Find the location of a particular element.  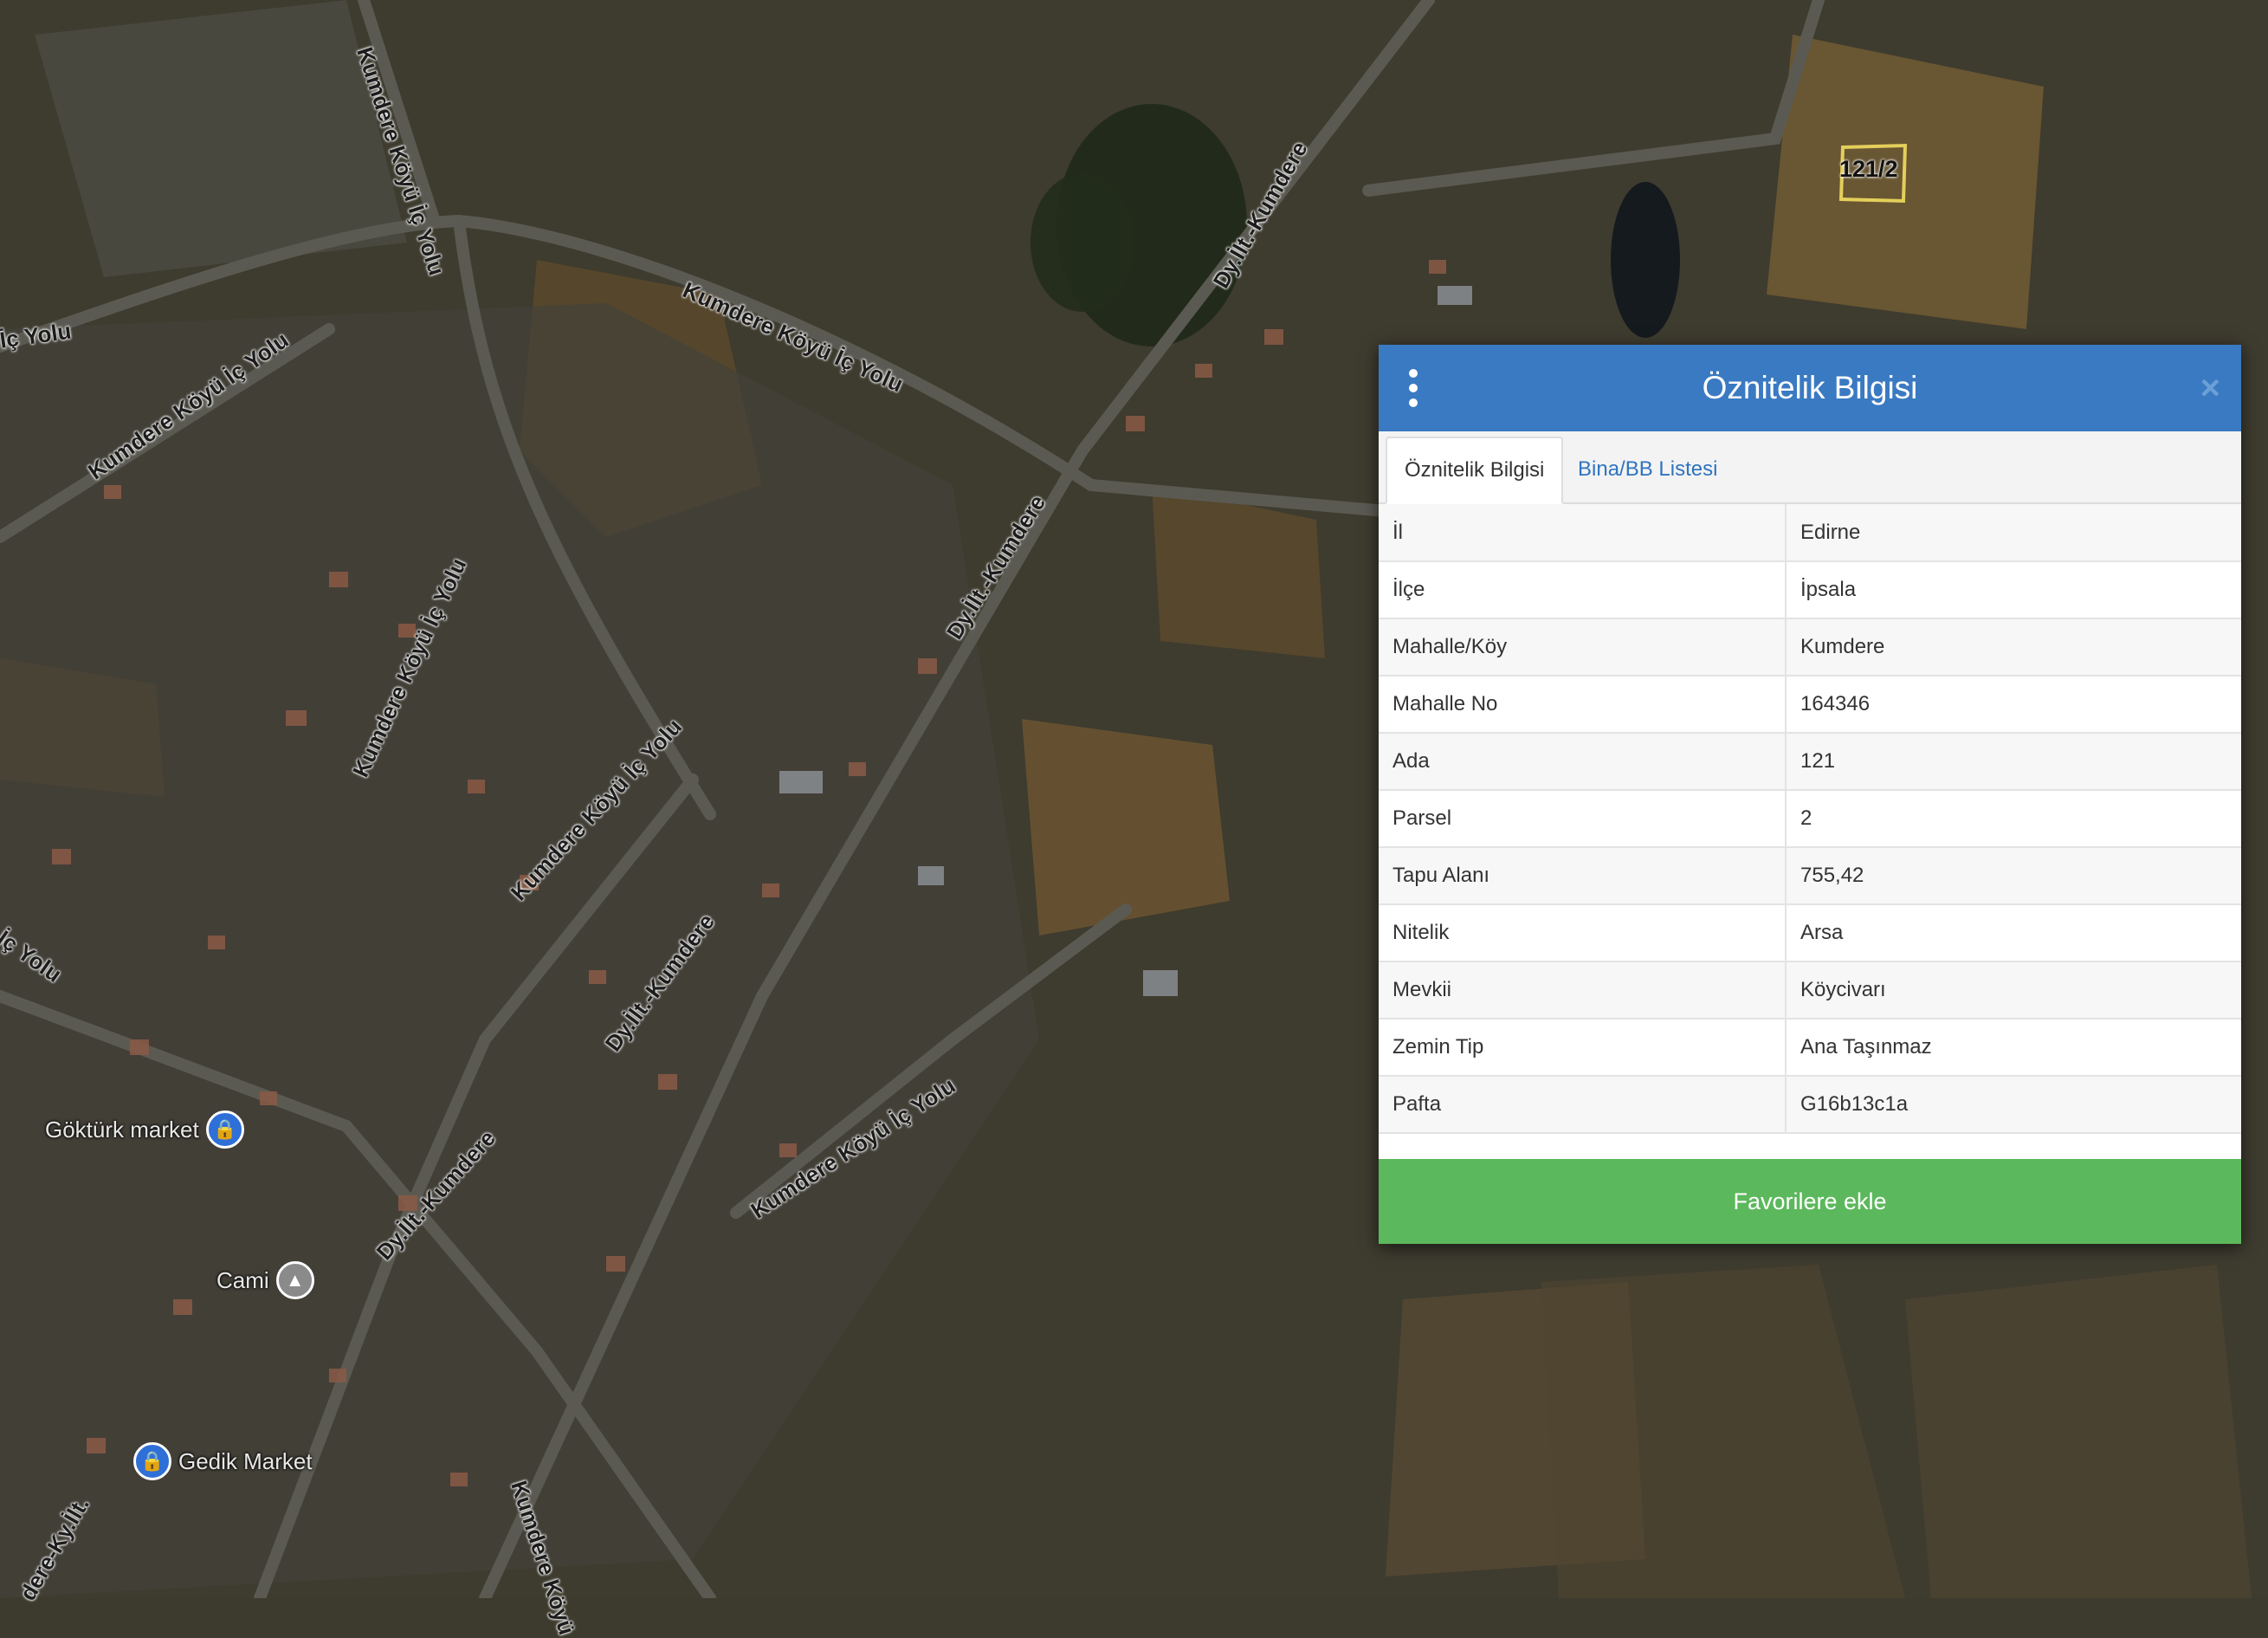

attribute-value: Kumdere is located at coordinates (2013, 647).